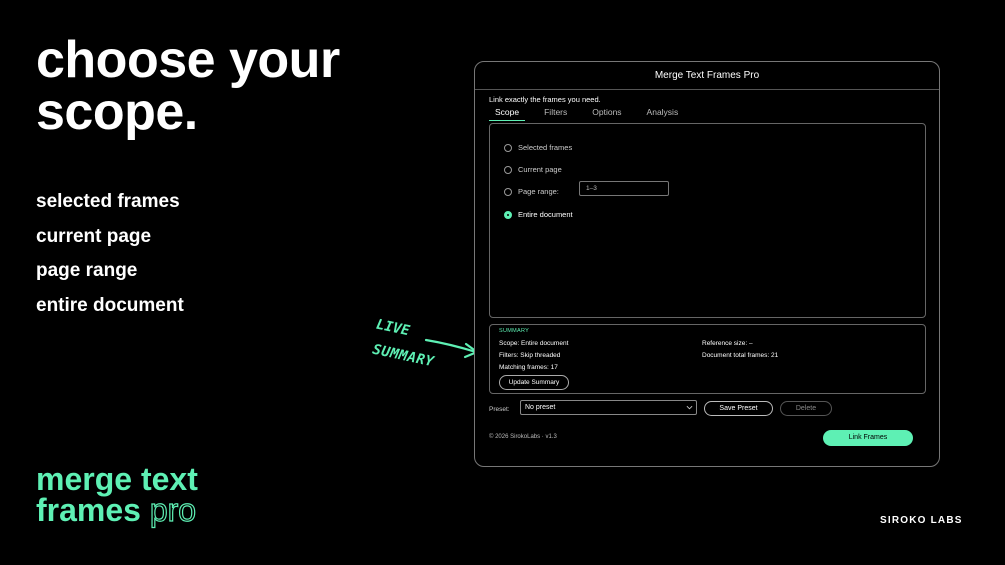  I want to click on scope-option-selected-frames: Selected frames, so click(538, 147).